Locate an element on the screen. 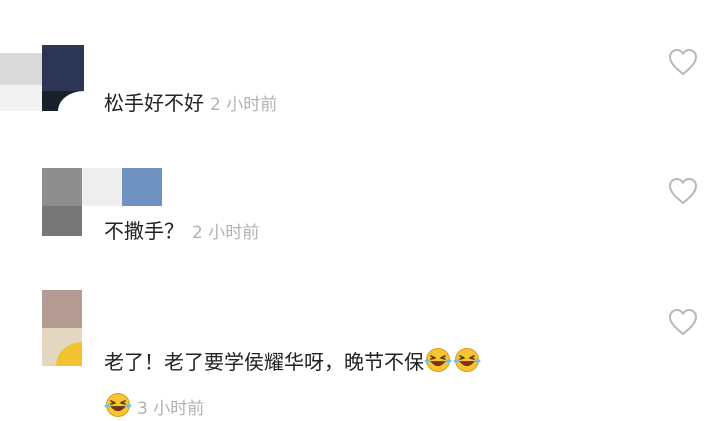 The image size is (726, 421). comment-text: 老了！老了要学侯耀华呀，晚节不保 is located at coordinates (264, 362).